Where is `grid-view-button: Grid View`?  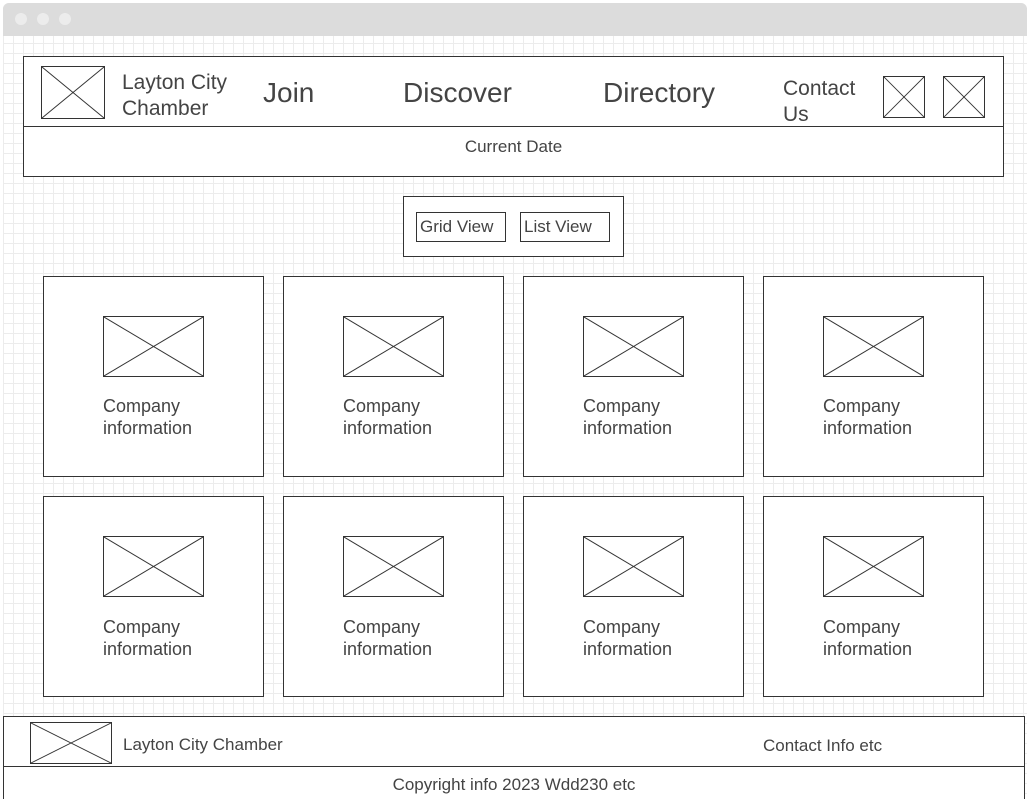
grid-view-button: Grid View is located at coordinates (461, 227).